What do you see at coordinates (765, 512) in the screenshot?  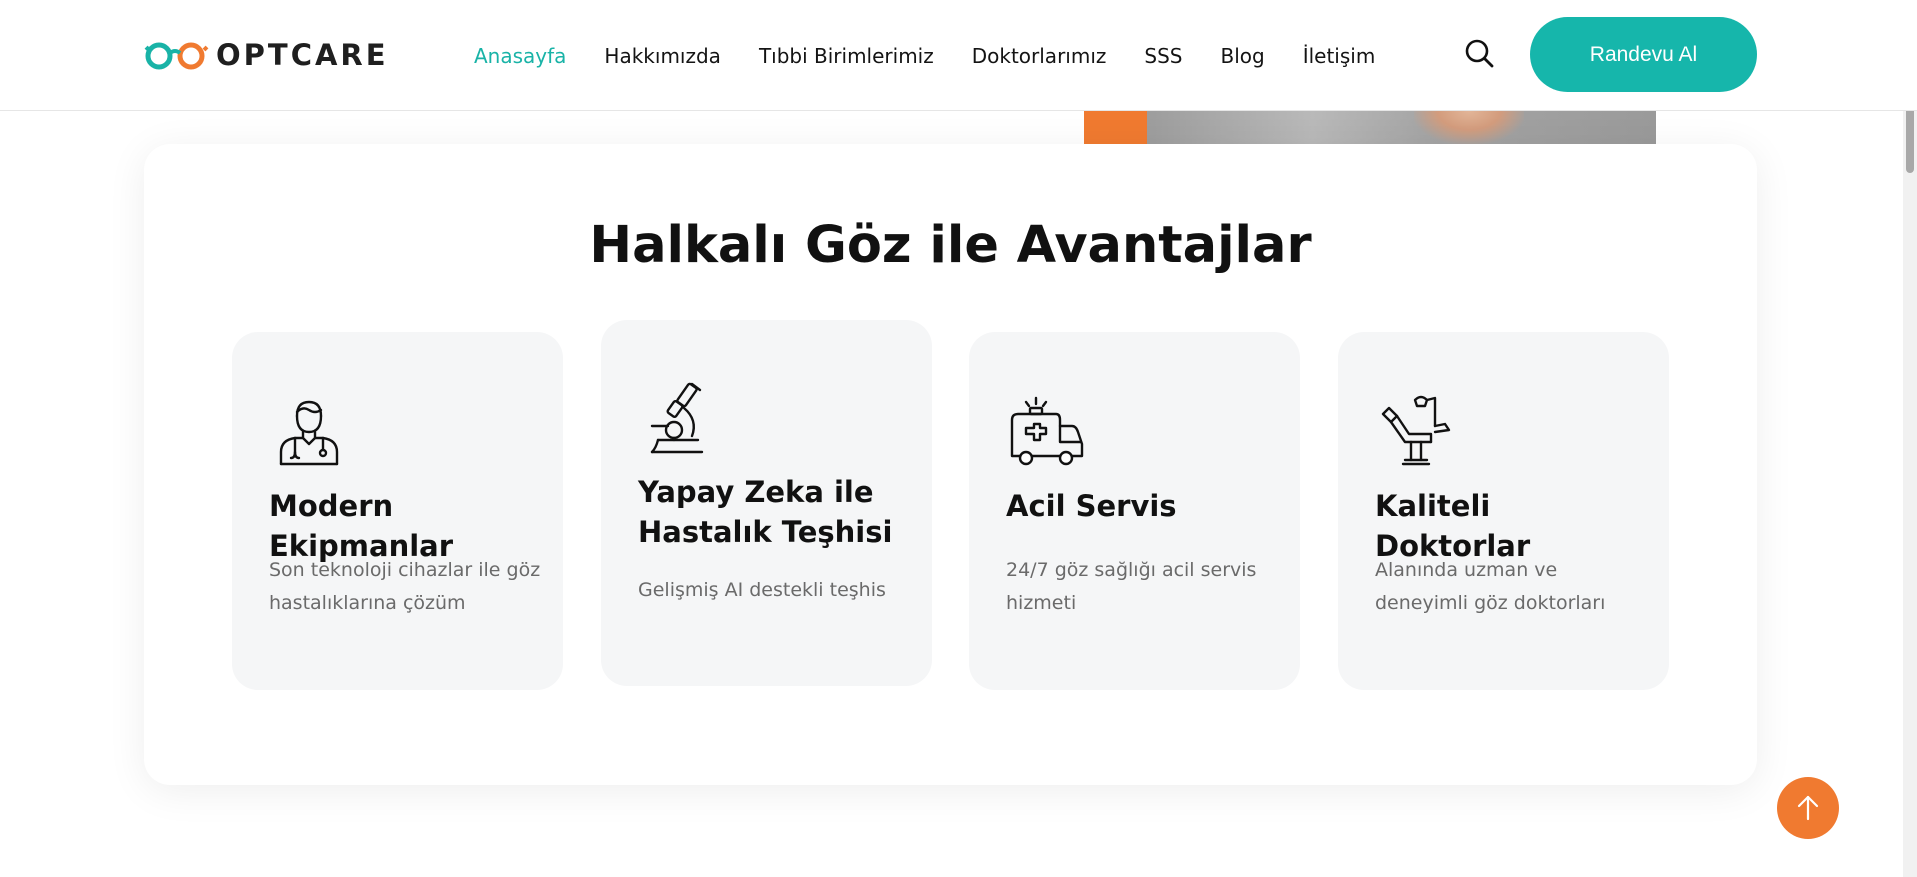 I see `feature-title: Yapay Zeka ile Hastalık Teşhisi` at bounding box center [765, 512].